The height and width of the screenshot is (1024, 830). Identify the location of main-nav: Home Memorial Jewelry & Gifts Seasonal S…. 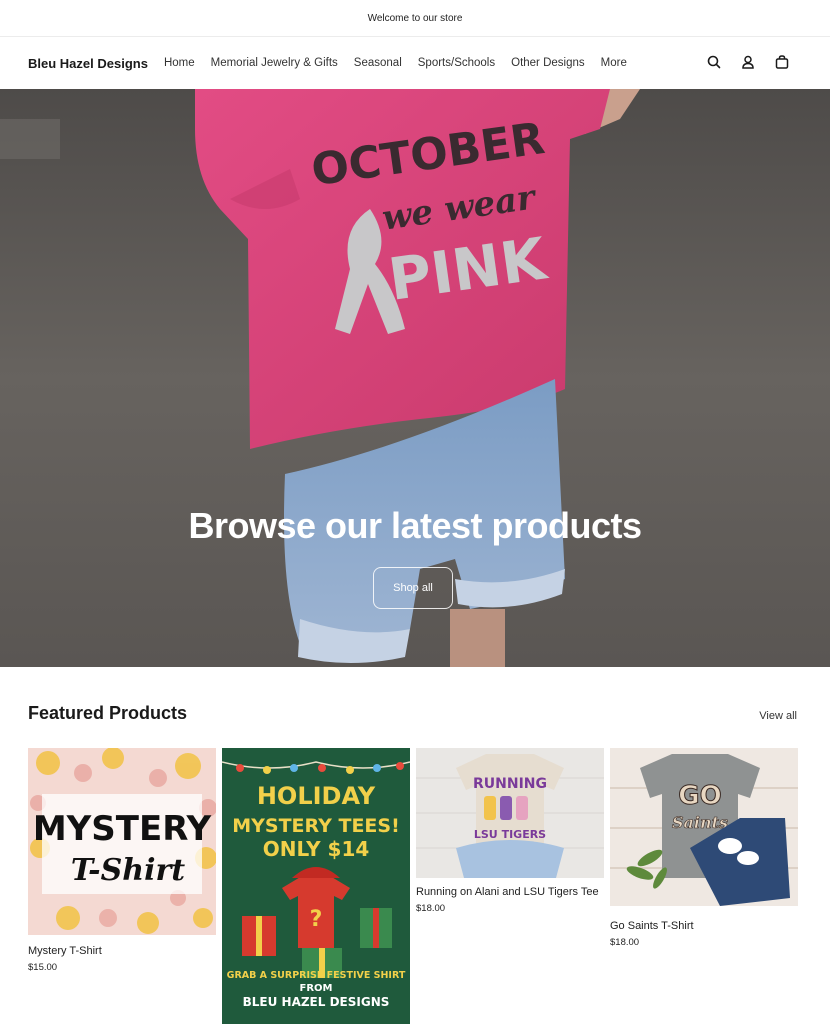
(403, 63).